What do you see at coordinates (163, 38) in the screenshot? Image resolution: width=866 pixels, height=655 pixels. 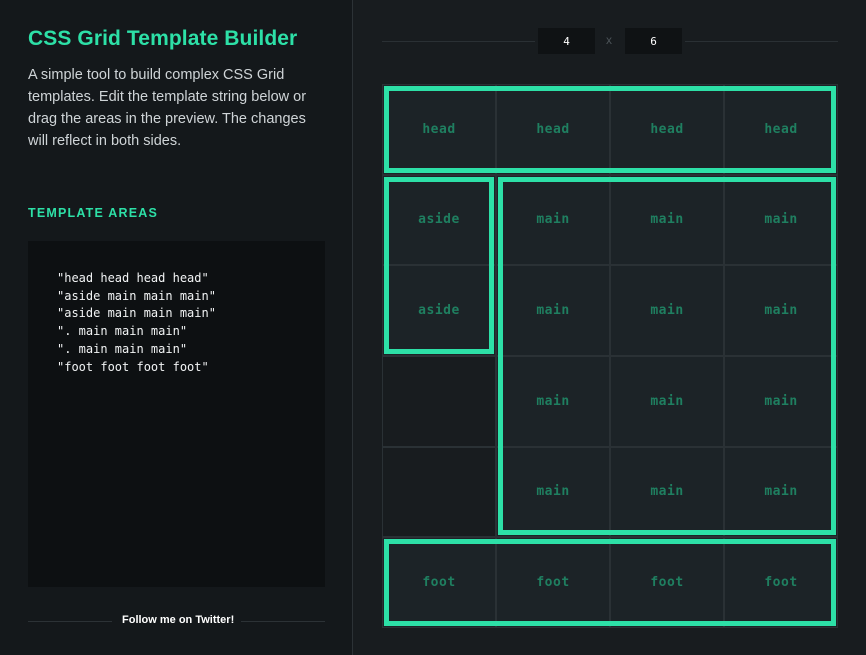 I see `app-title: CSS Grid Template Builder` at bounding box center [163, 38].